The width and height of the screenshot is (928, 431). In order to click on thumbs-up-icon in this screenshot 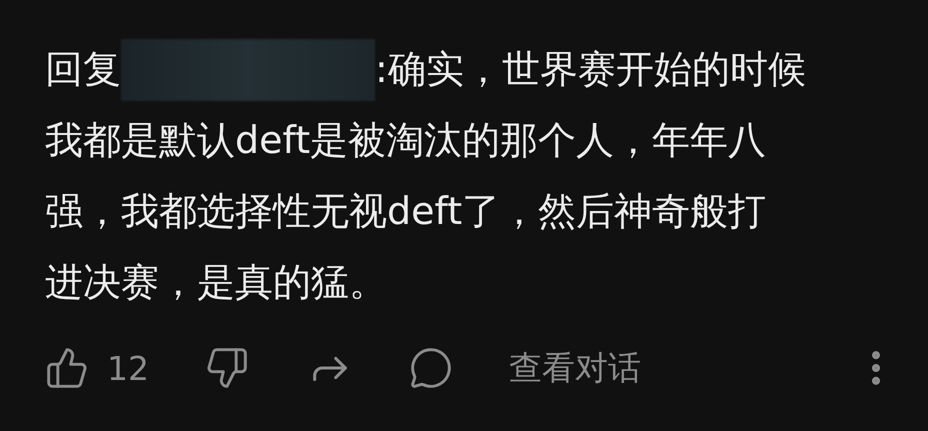, I will do `click(67, 368)`.